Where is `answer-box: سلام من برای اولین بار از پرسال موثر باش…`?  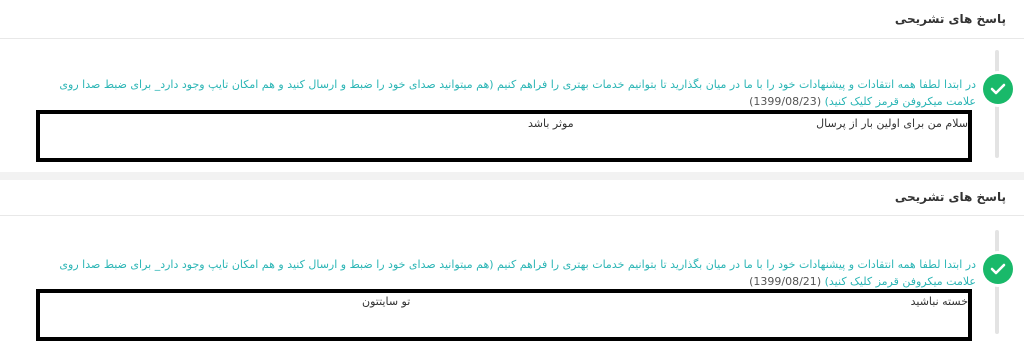
answer-box: سلام من برای اولین بار از پرسال موثر باش… is located at coordinates (504, 136).